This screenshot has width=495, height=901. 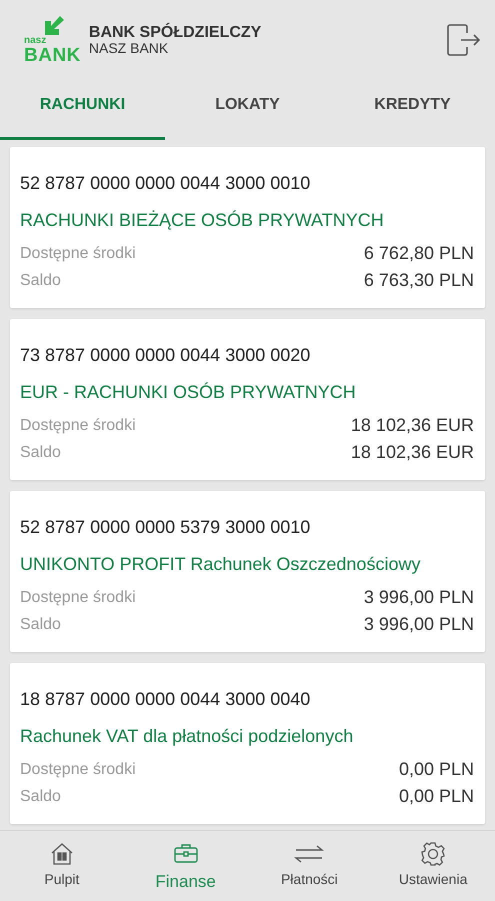 What do you see at coordinates (166, 699) in the screenshot?
I see `account-number: 18 8787 0000 0000 0044 3000 0040` at bounding box center [166, 699].